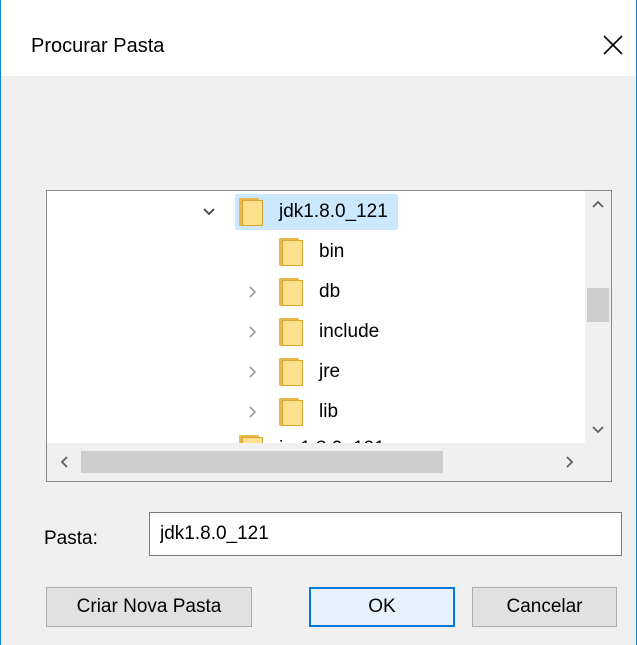 The width and height of the screenshot is (637, 645). I want to click on scroll-left-button, so click(64, 462).